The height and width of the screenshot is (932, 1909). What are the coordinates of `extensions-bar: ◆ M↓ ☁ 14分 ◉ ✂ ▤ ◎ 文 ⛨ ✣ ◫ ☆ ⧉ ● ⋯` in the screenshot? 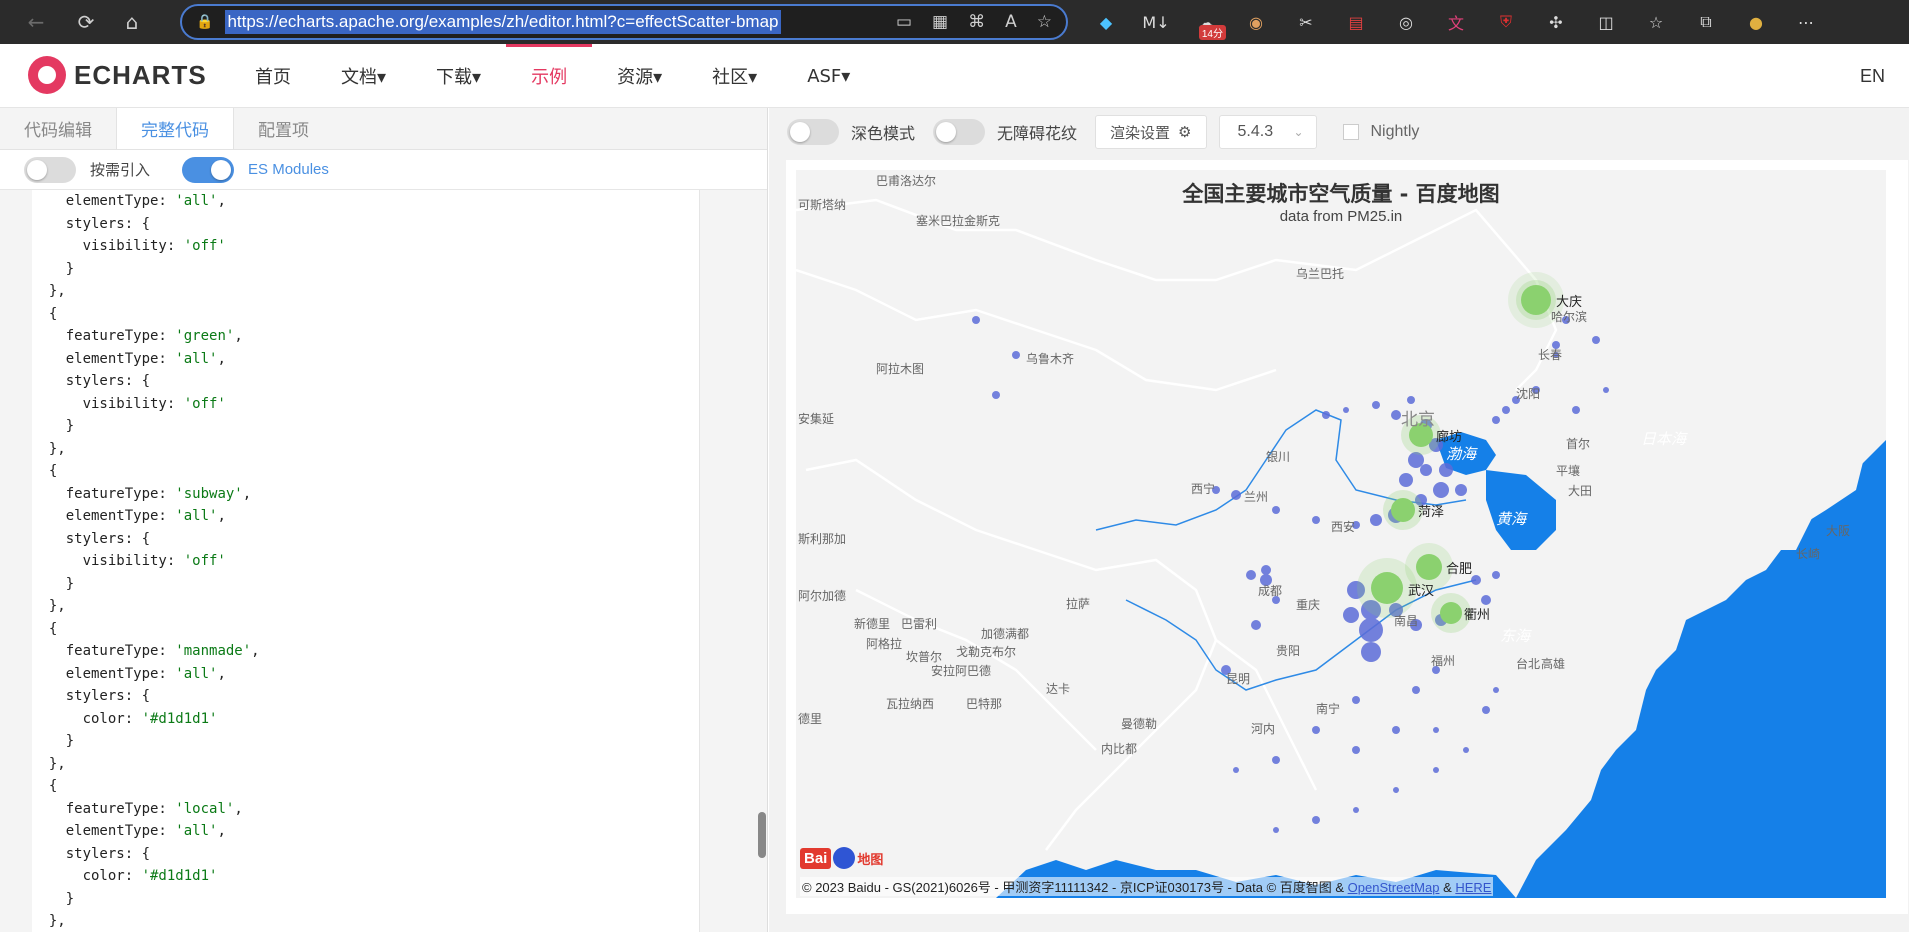 It's located at (1456, 23).